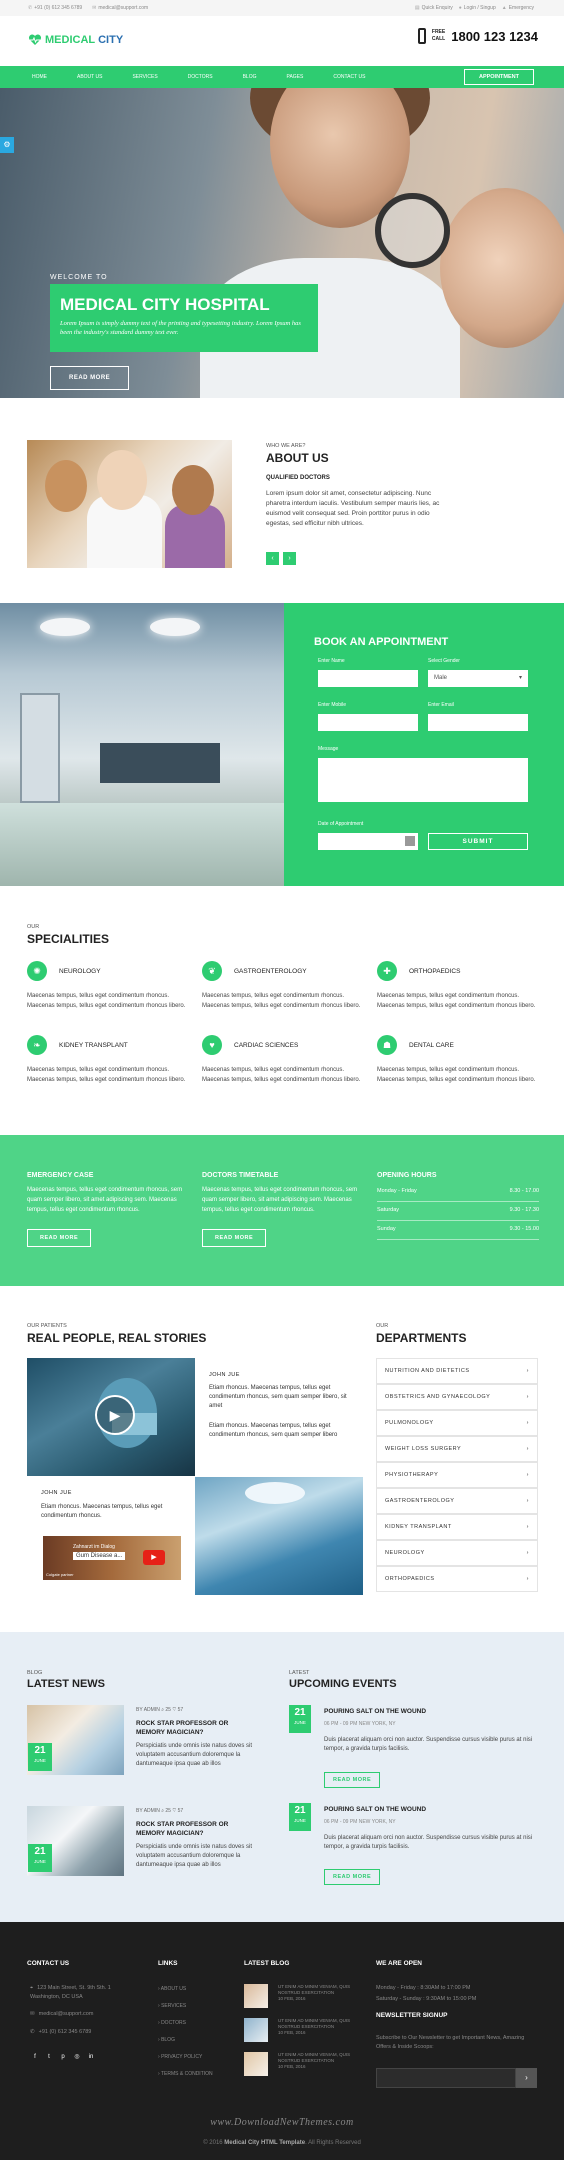  What do you see at coordinates (299, 1673) in the screenshot?
I see `events-eyebrow: LATEST` at bounding box center [299, 1673].